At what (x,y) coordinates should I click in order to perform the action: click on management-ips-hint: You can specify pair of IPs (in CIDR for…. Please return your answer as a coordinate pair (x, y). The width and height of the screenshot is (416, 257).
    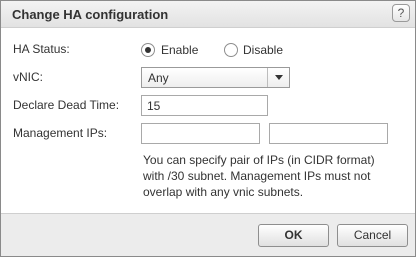
    Looking at the image, I should click on (259, 176).